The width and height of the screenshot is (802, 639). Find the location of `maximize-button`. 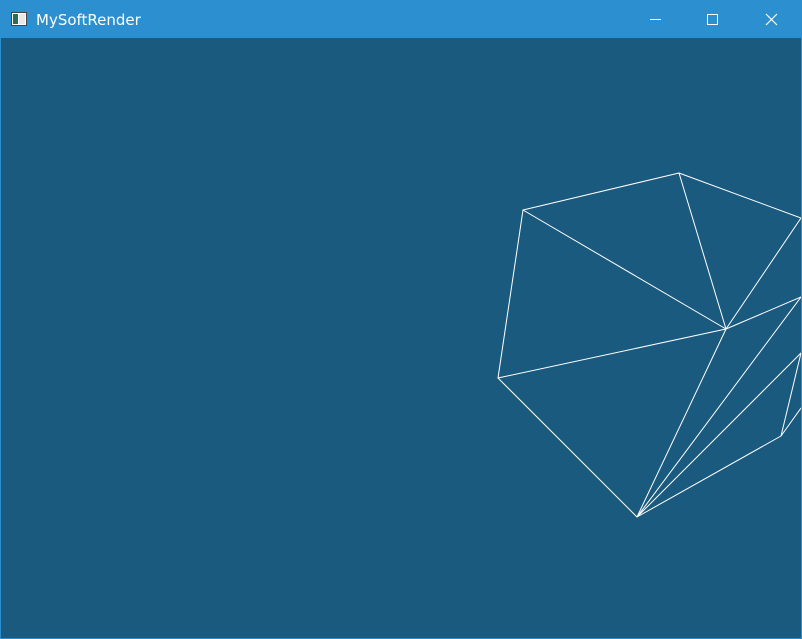

maximize-button is located at coordinates (713, 19).